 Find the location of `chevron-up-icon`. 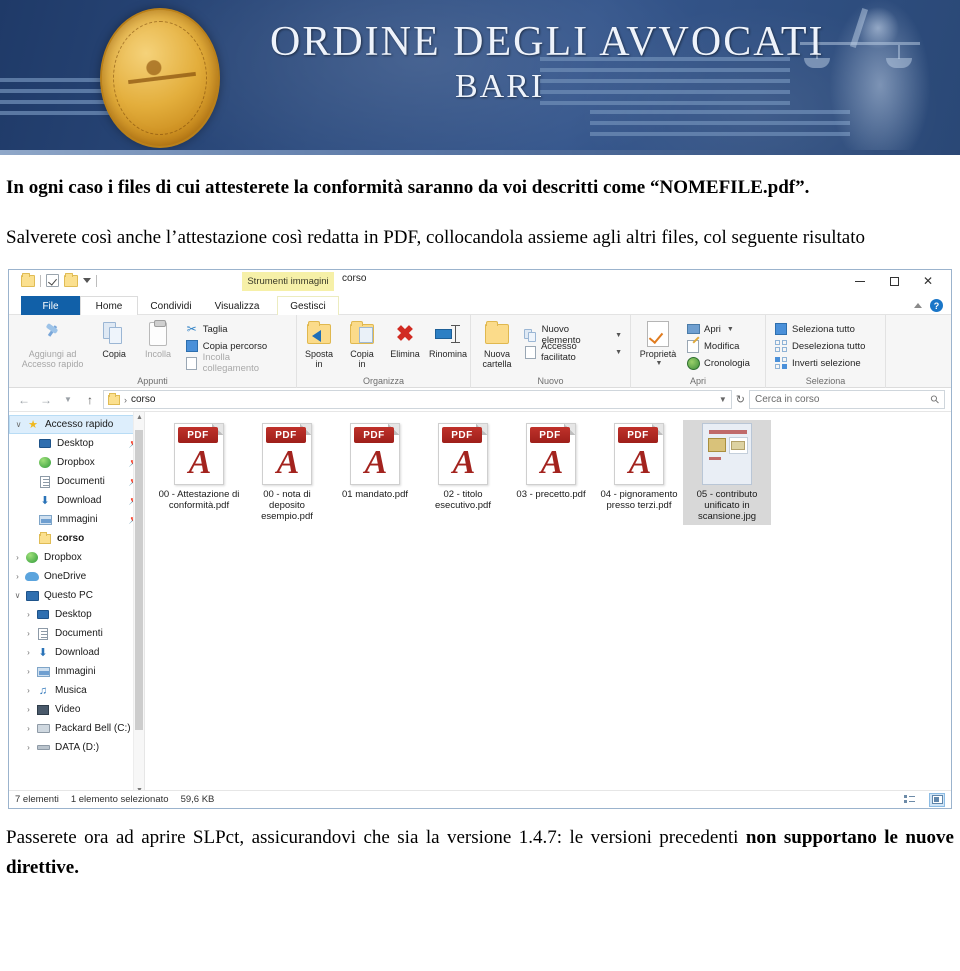

chevron-up-icon is located at coordinates (918, 305).